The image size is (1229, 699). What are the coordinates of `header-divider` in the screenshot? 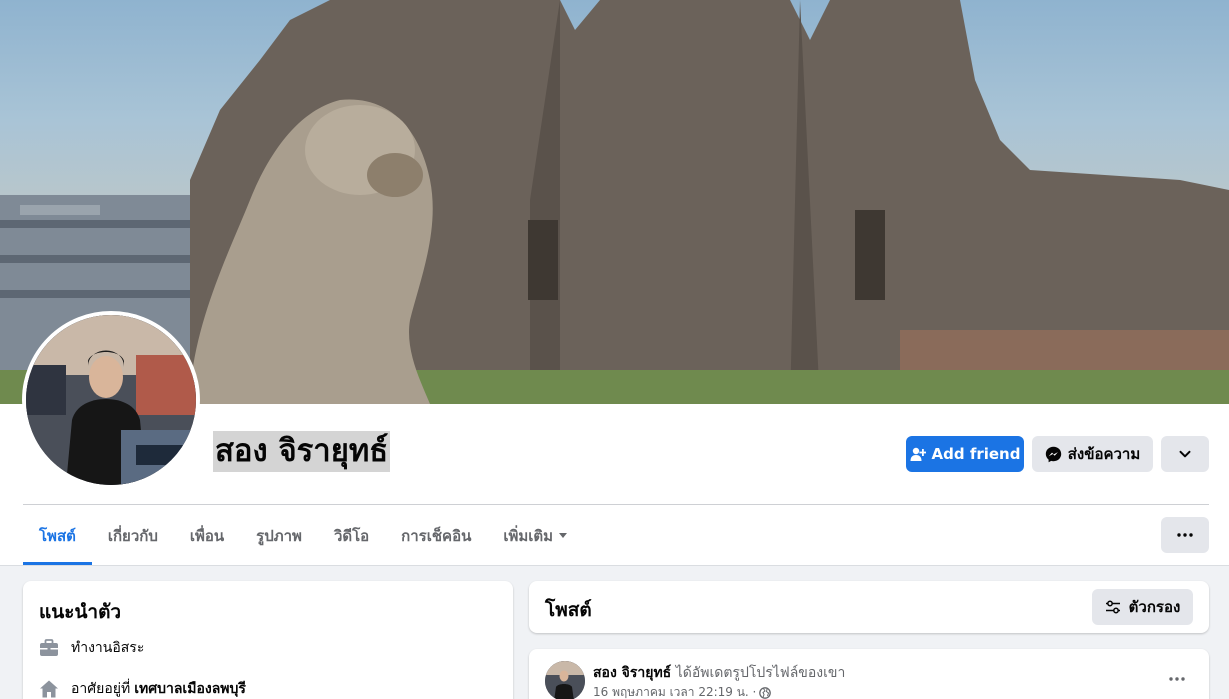 It's located at (616, 504).